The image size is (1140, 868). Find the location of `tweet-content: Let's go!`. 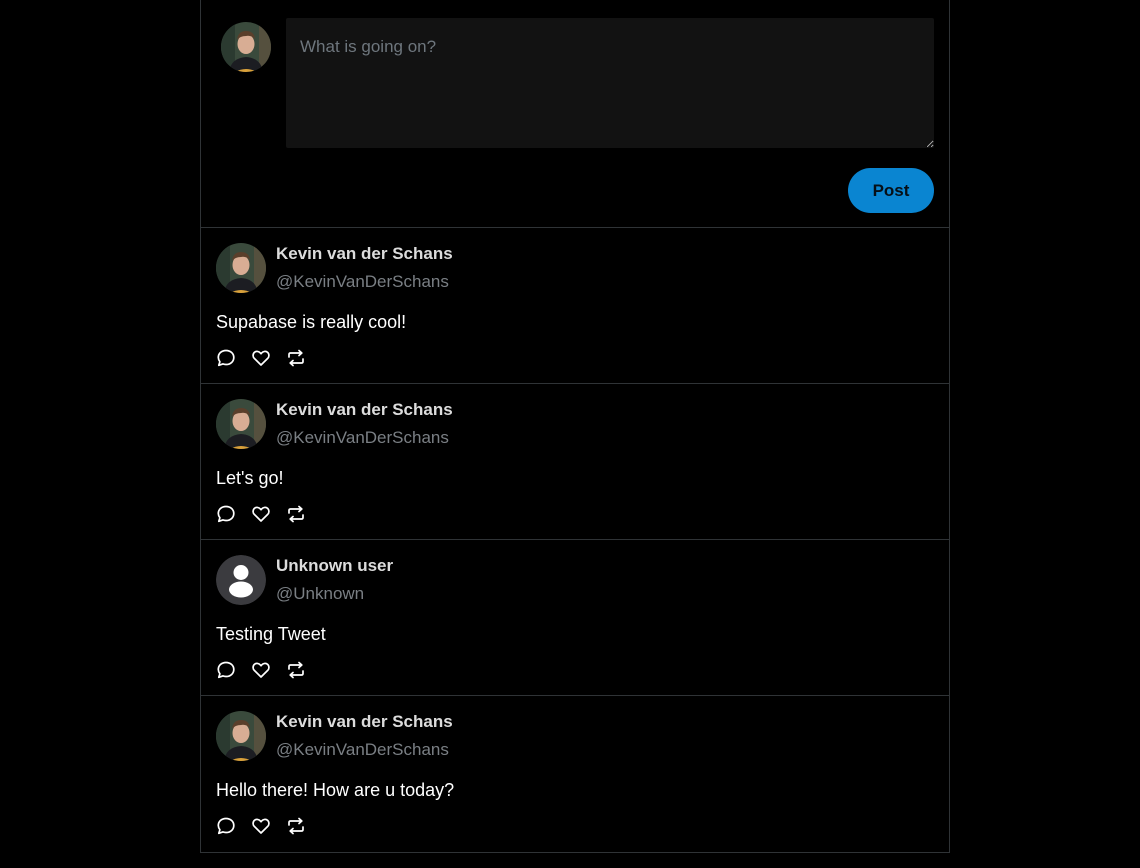

tweet-content: Let's go! is located at coordinates (250, 478).